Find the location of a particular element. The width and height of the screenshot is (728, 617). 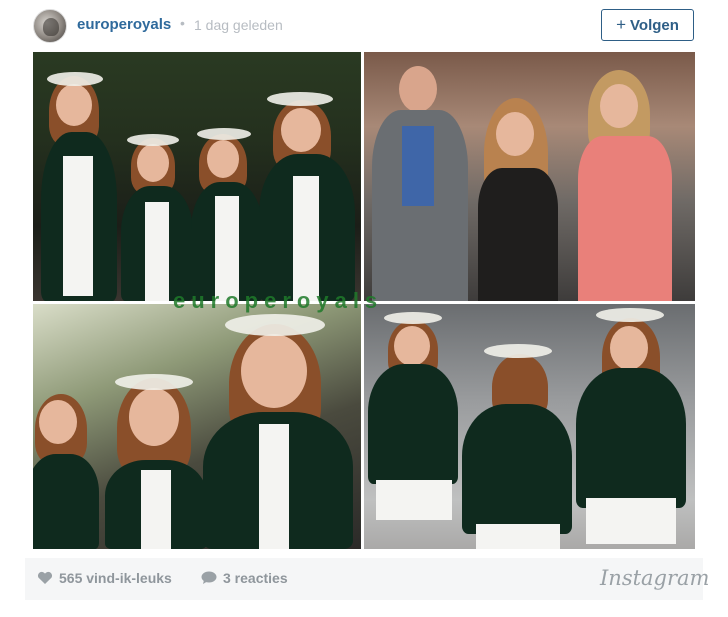

plus-icon: + is located at coordinates (621, 24).